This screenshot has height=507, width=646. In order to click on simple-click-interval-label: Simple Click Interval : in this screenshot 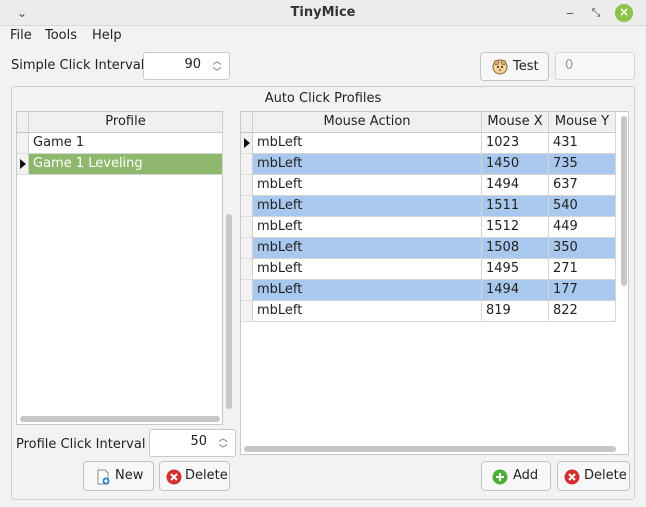, I will do `click(82, 65)`.